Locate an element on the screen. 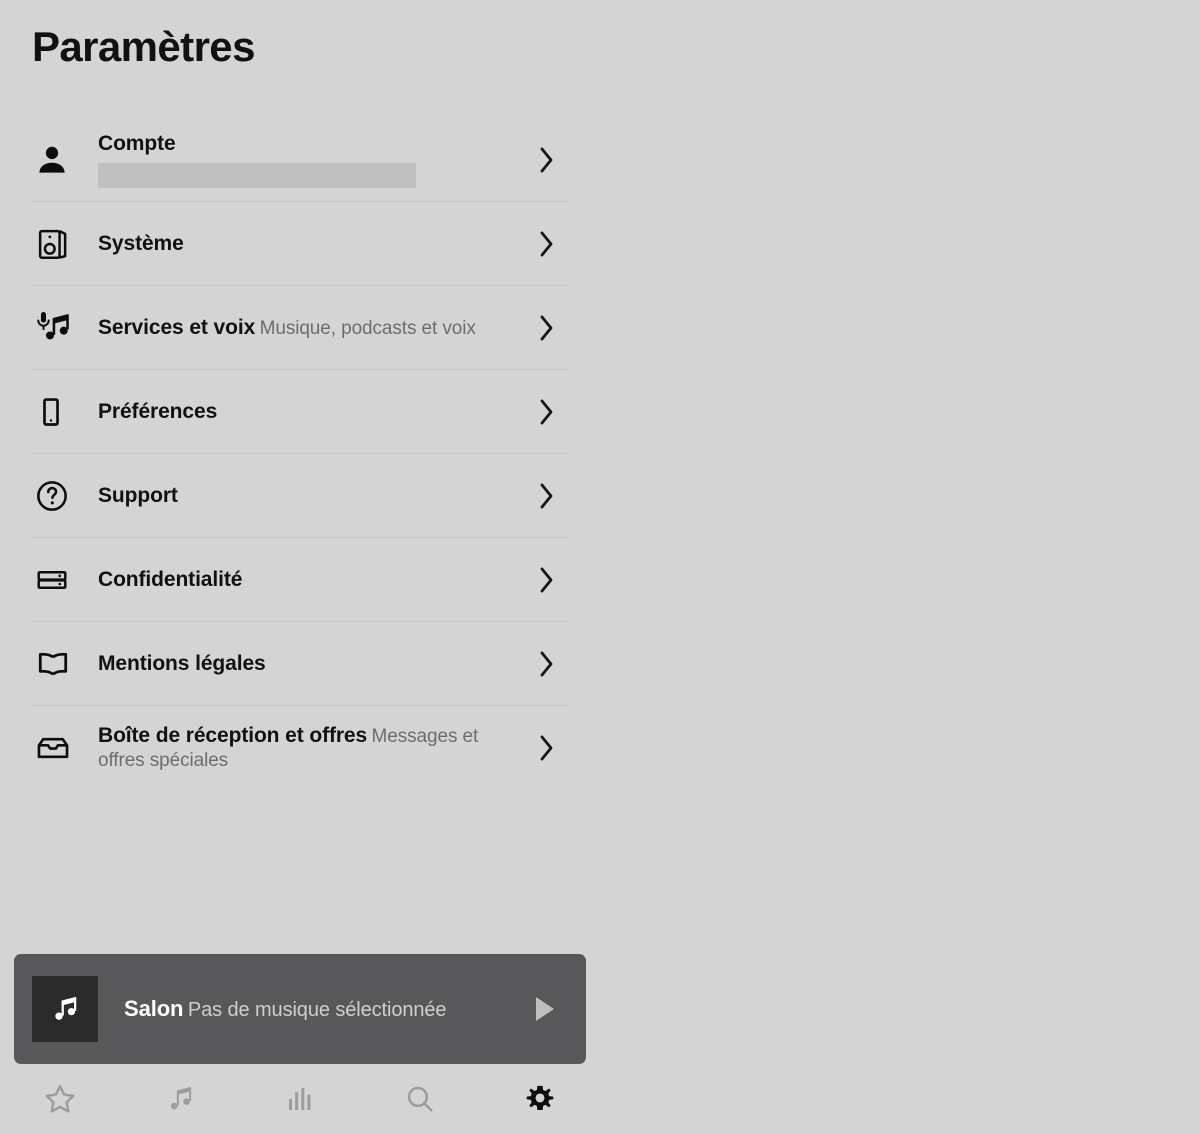 Image resolution: width=1200 pixels, height=1134 pixels. settings-item-text: Préférences is located at coordinates (310, 411).